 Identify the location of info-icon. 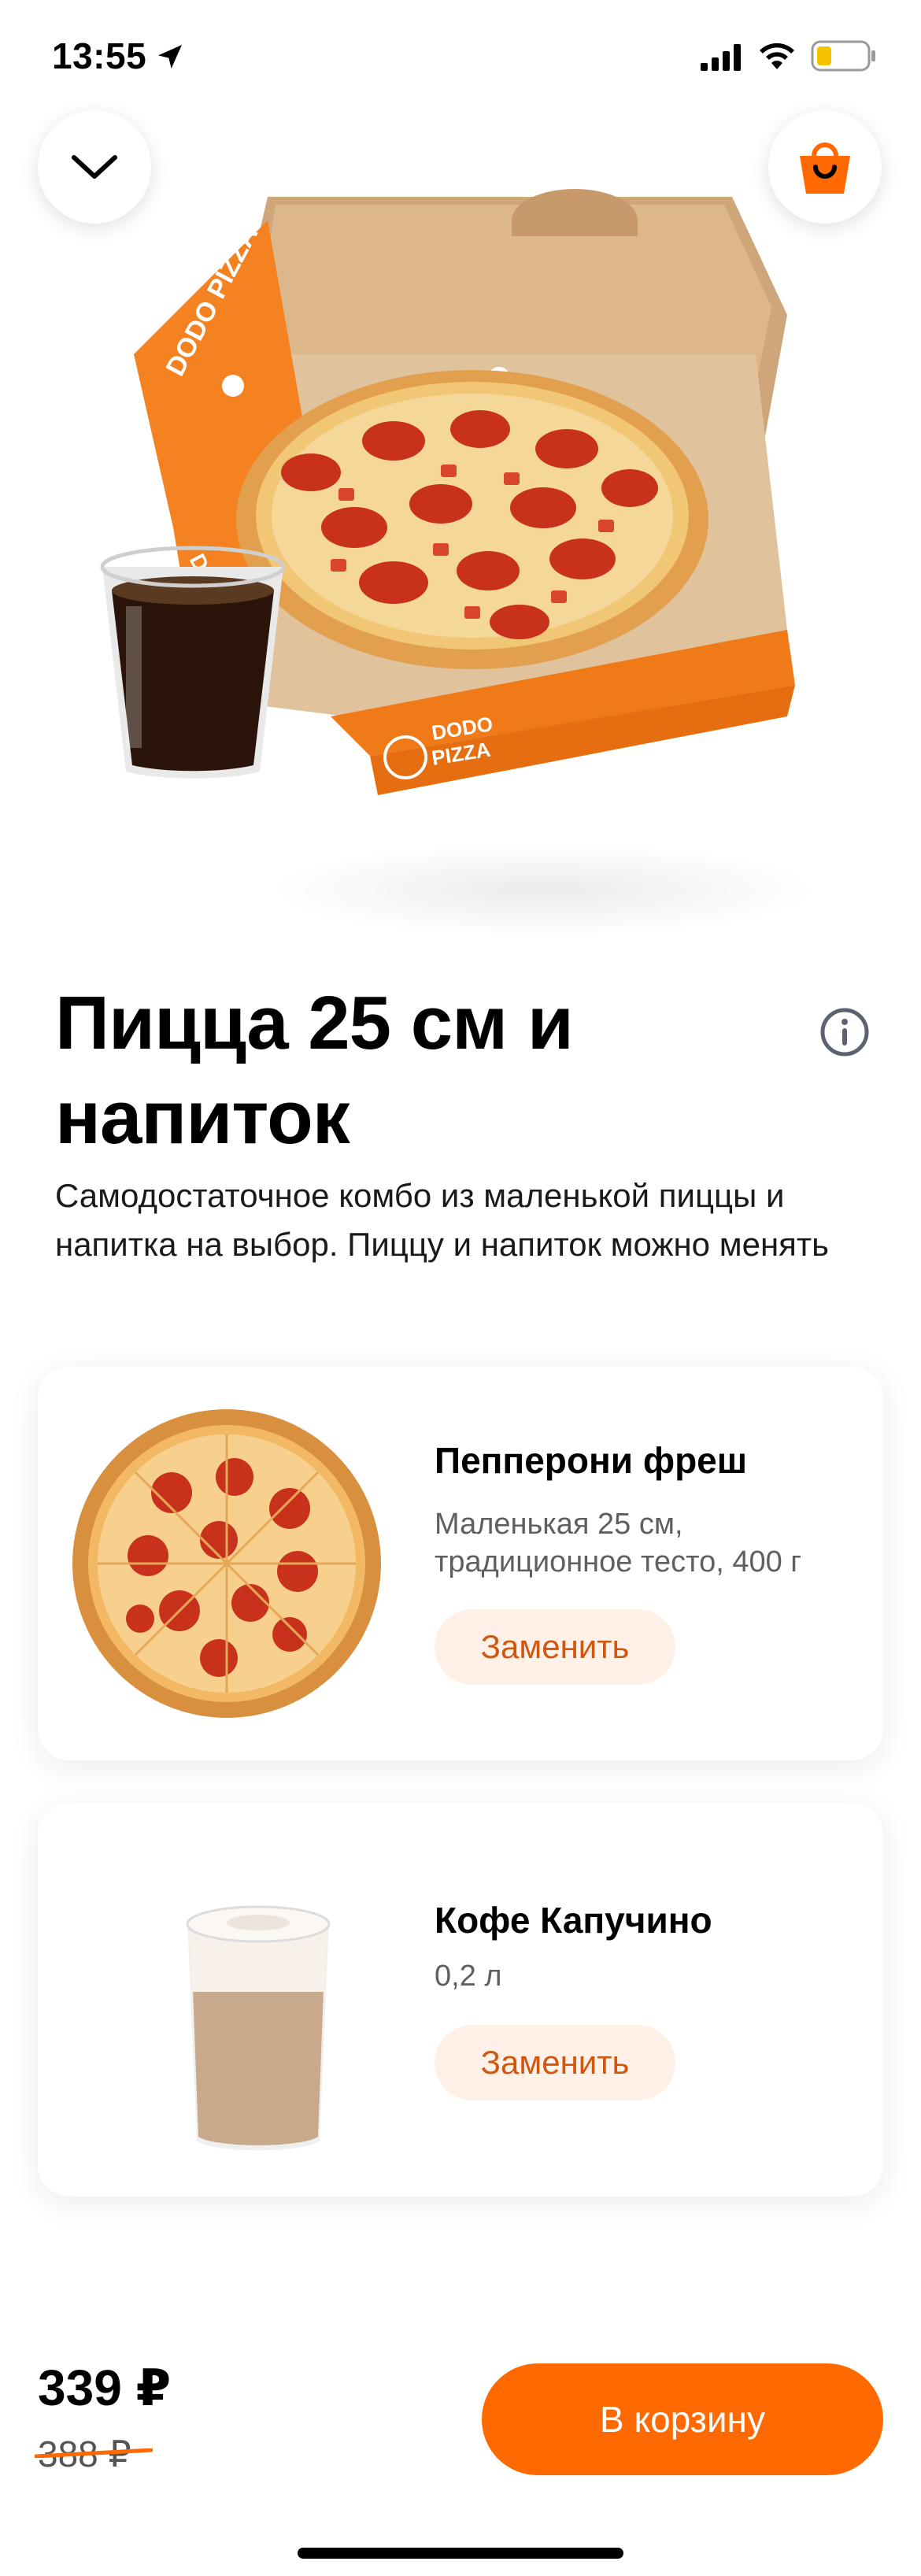
(845, 1032).